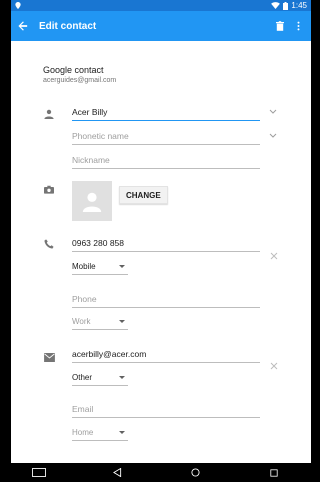  Describe the element at coordinates (49, 244) in the screenshot. I see `phone-icon` at that location.